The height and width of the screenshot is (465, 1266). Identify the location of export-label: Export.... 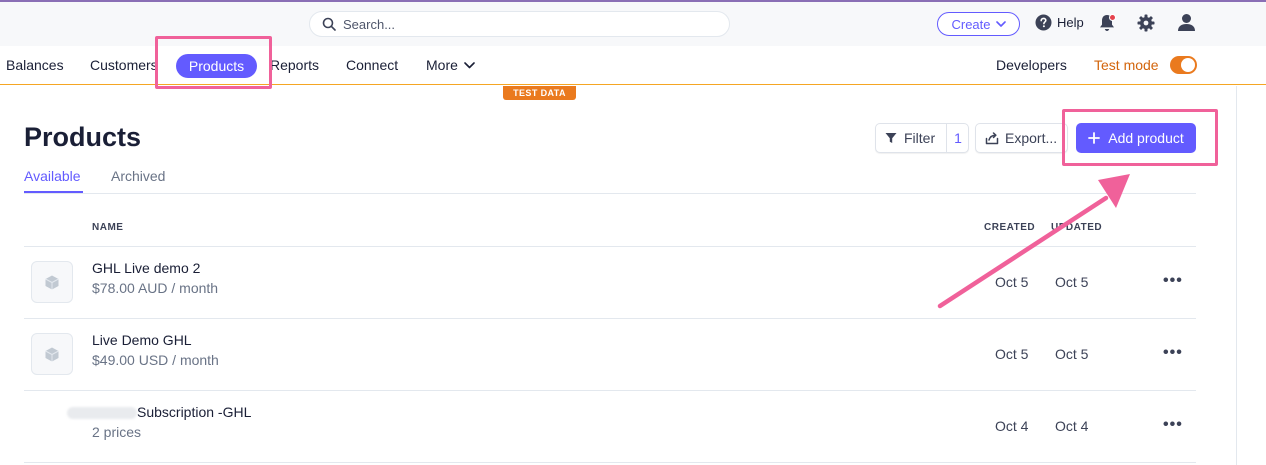
(1031, 138).